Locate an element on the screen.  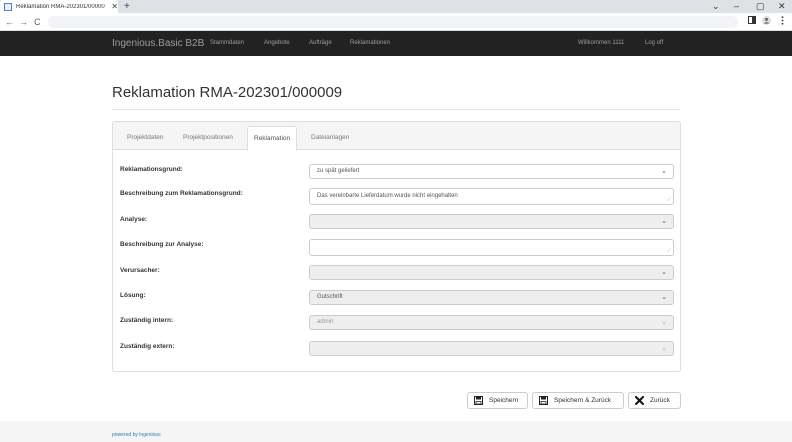
beschreibung-analyse-label: Beschreibung zur Analyse: is located at coordinates (162, 244).